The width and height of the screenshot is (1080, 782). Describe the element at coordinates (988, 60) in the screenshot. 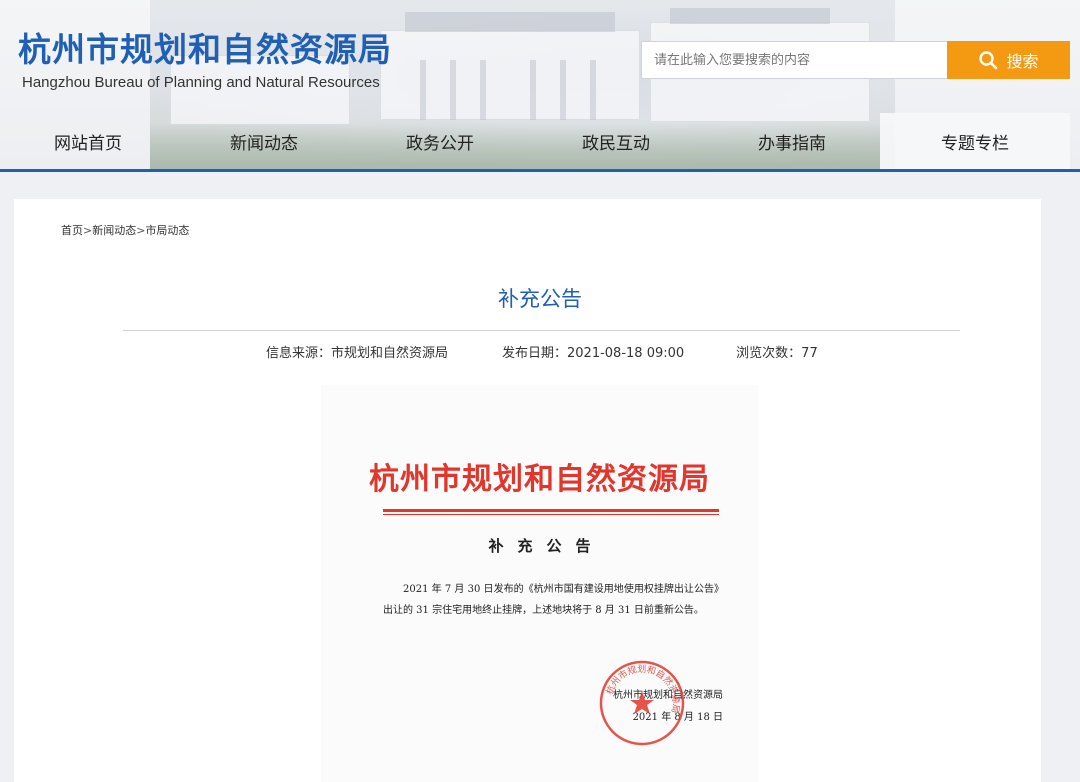

I see `search-icon` at that location.